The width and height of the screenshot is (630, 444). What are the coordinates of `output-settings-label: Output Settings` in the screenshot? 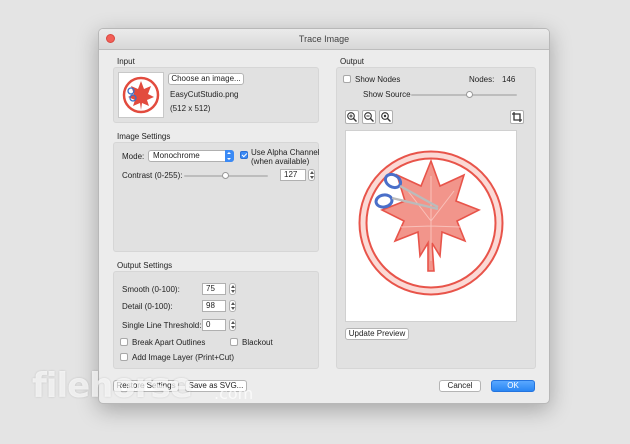 It's located at (145, 265).